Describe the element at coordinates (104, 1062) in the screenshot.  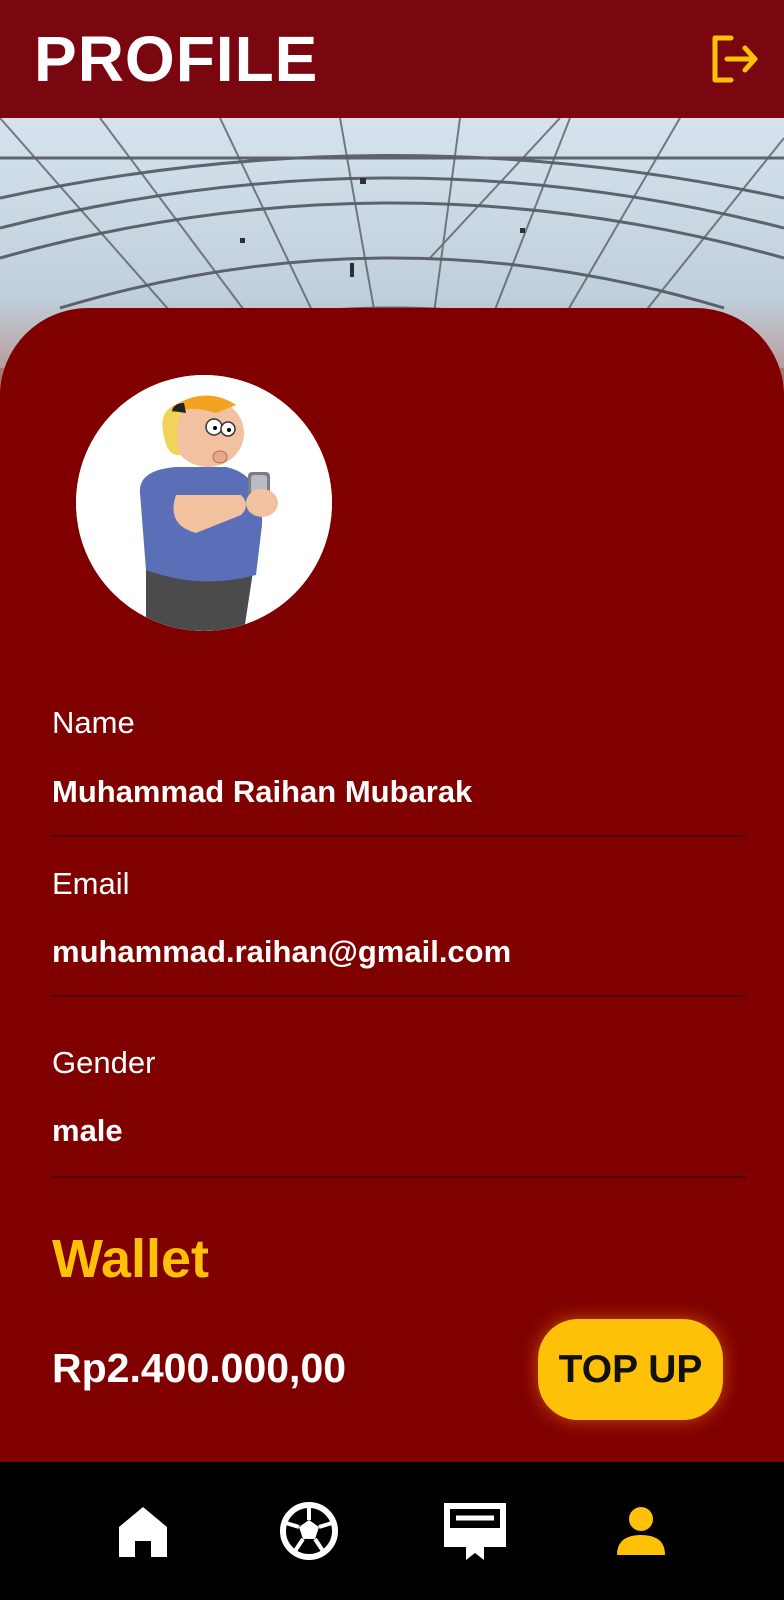
I see `gender-label: Gender` at that location.